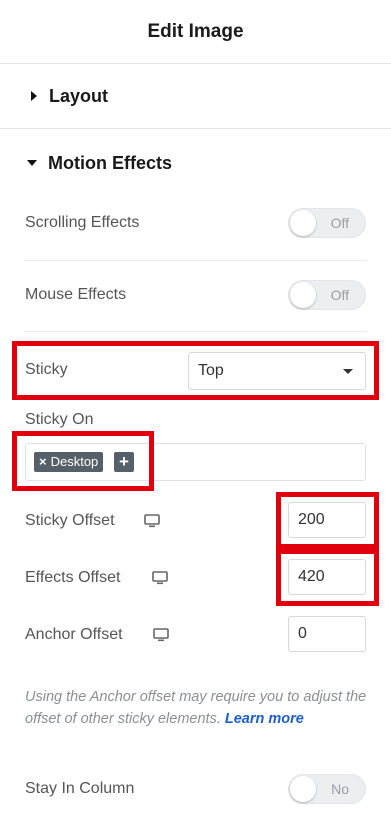 This screenshot has height=824, width=391. What do you see at coordinates (195, 96) in the screenshot?
I see `section-layout-header: Layout` at bounding box center [195, 96].